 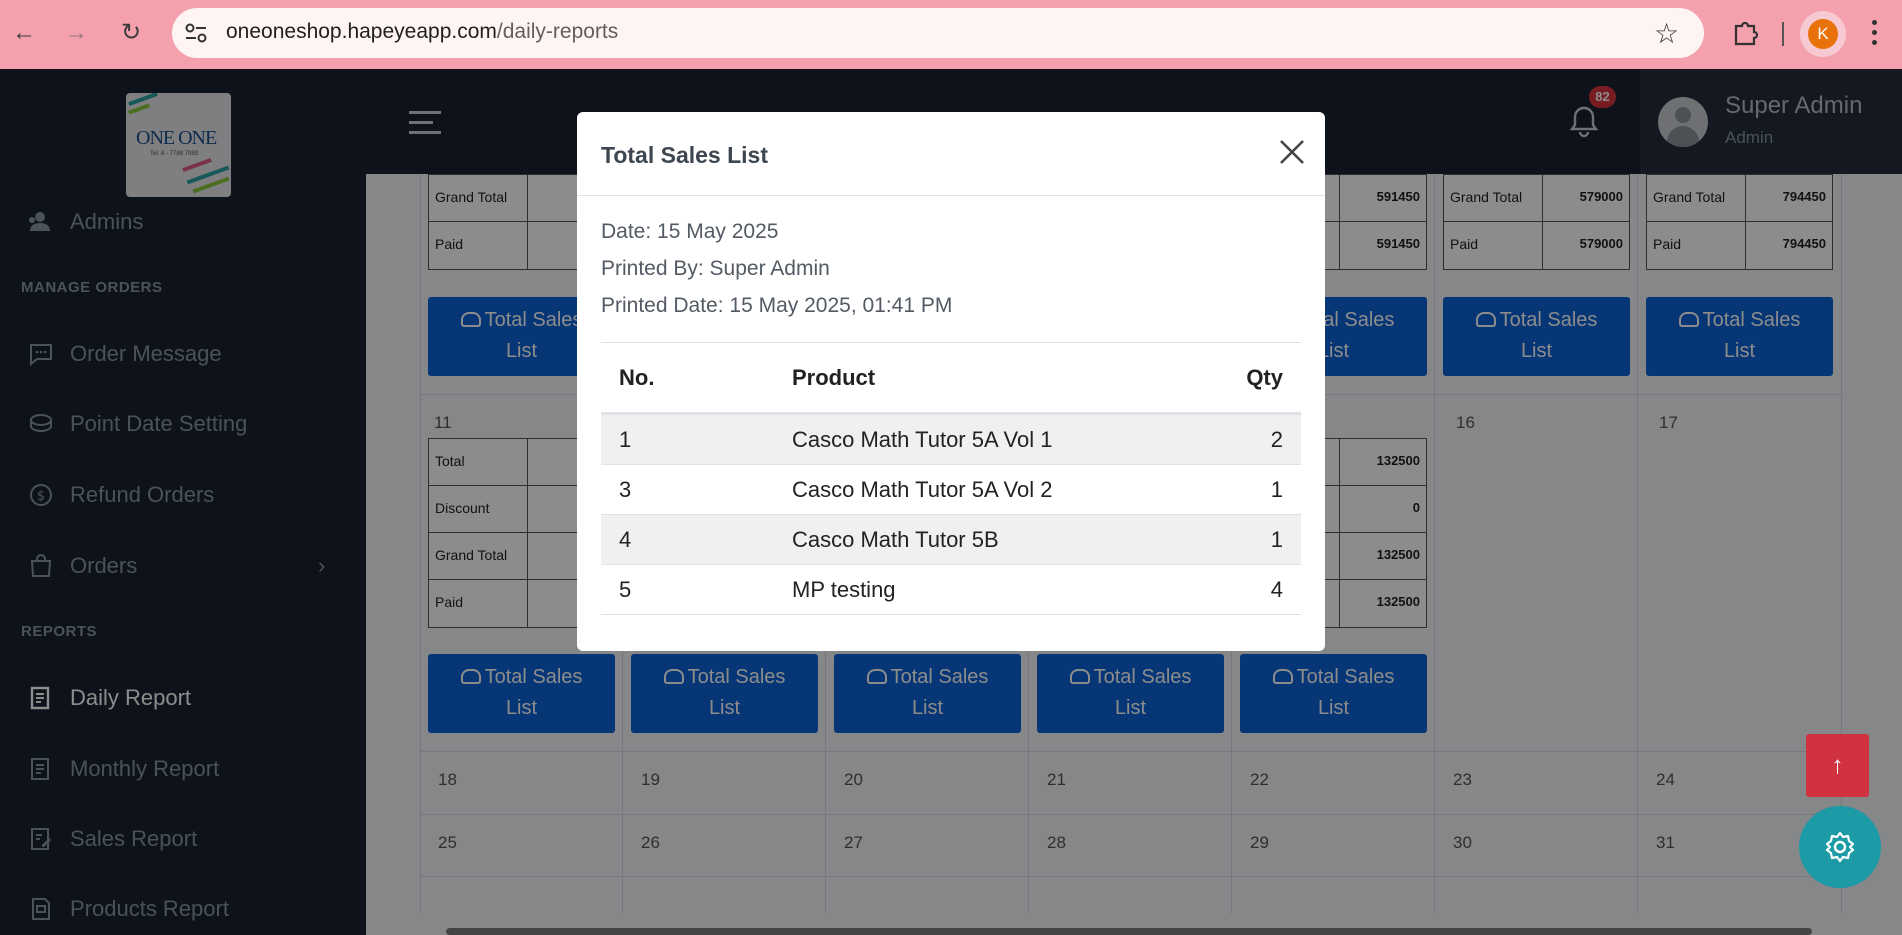 I want to click on url-text: oneoneshop.hapeyeapp.com/daily-reports, so click(x=422, y=32).